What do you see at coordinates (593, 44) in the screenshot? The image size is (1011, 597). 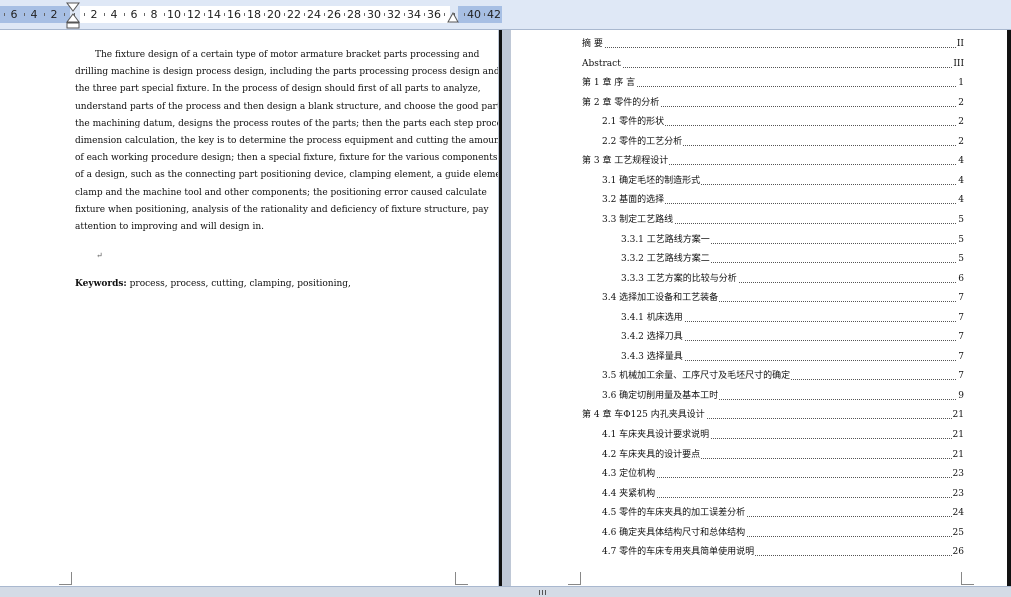 I see `toc-entry-label: 摘 要` at bounding box center [593, 44].